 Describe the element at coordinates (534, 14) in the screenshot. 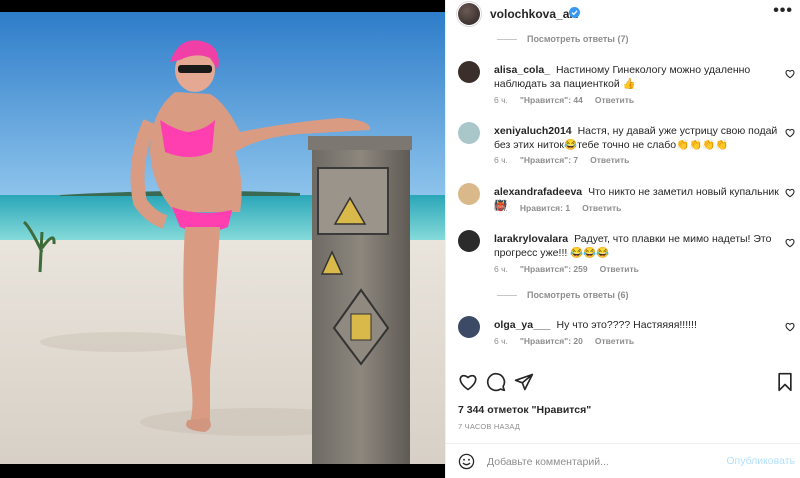

I see `author-username: volochkova_art` at that location.